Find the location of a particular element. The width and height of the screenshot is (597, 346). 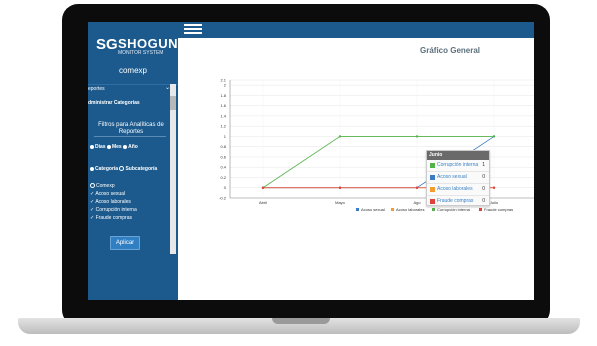

tooltip-row: Acoso laborales 0 is located at coordinates (458, 190).